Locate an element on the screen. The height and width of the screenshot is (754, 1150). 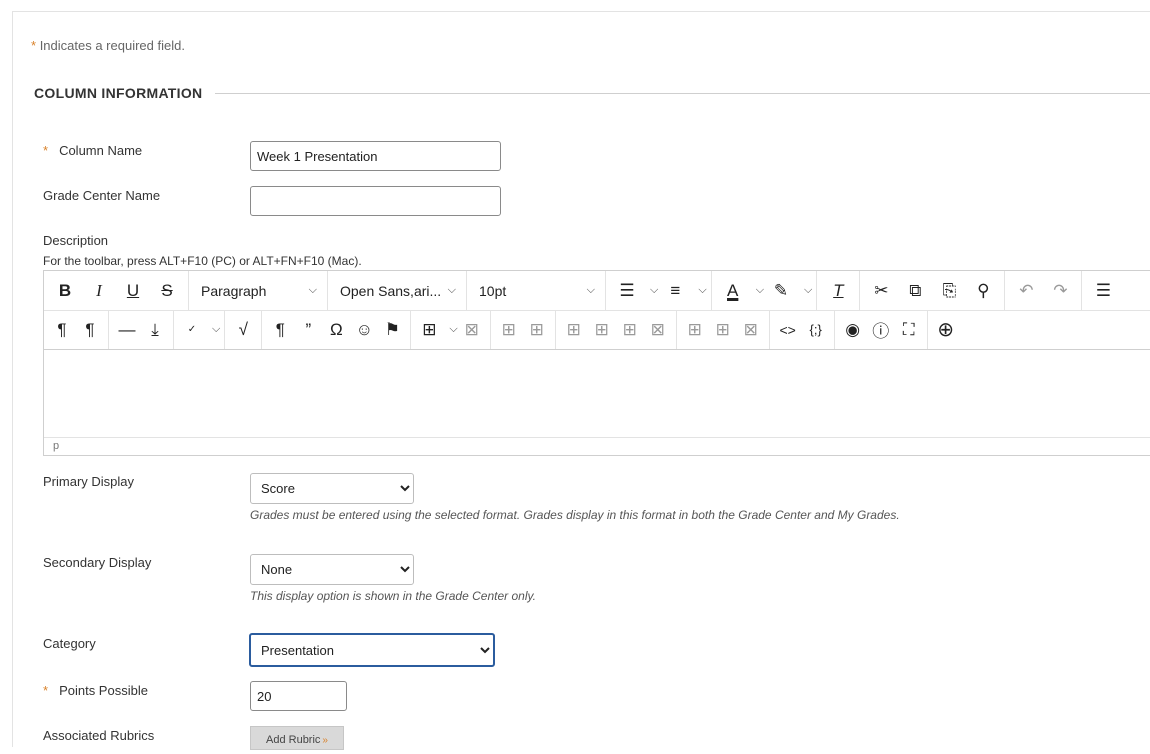
required-field-note: * Indicates a required field. is located at coordinates (108, 45).